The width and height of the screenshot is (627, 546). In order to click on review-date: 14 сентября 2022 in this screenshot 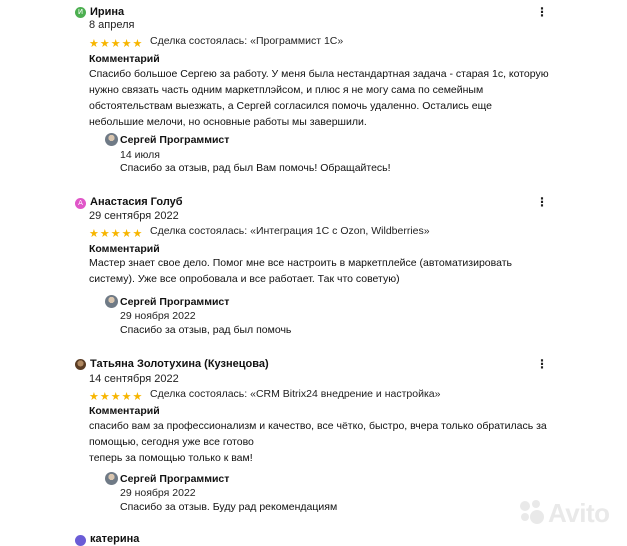, I will do `click(134, 379)`.